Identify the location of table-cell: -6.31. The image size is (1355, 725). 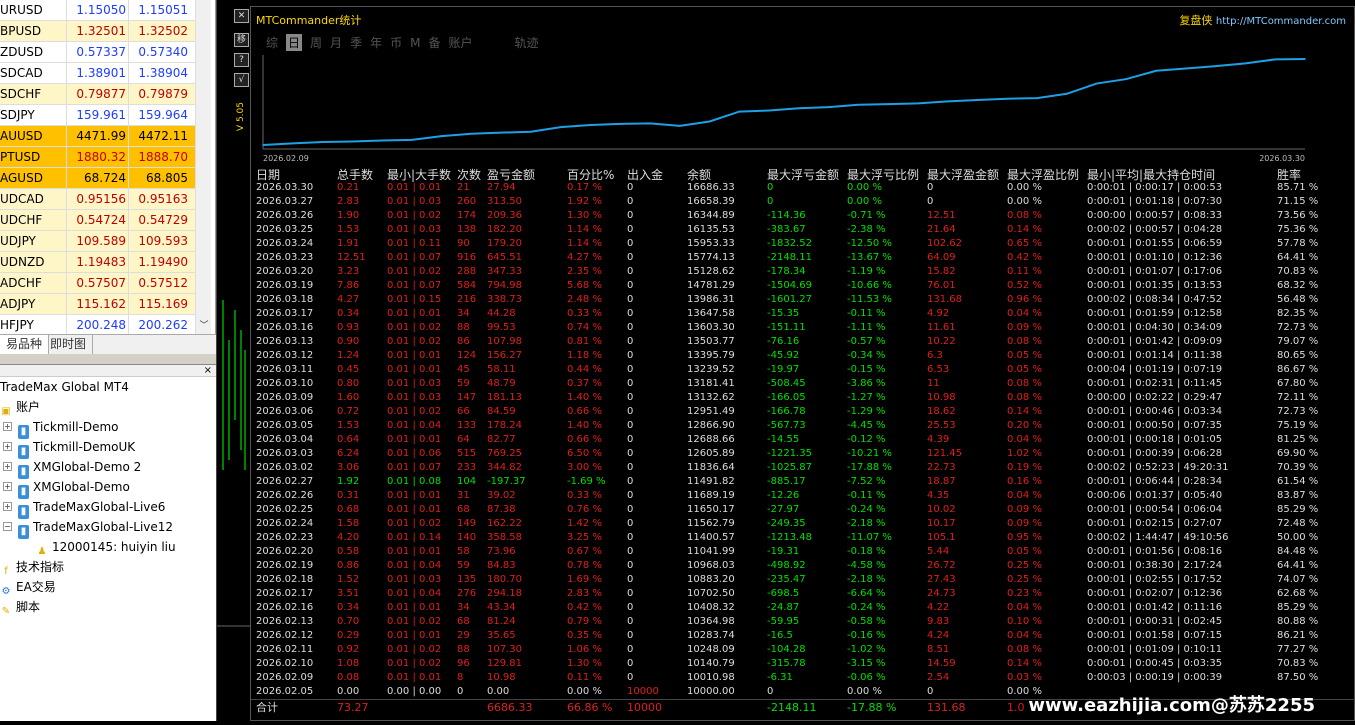
(780, 678).